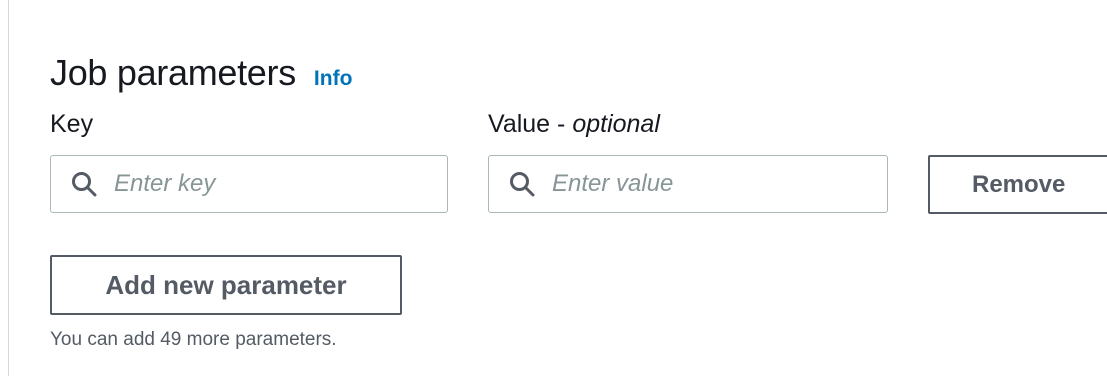 The height and width of the screenshot is (376, 1107). What do you see at coordinates (264, 184) in the screenshot?
I see `key-input` at bounding box center [264, 184].